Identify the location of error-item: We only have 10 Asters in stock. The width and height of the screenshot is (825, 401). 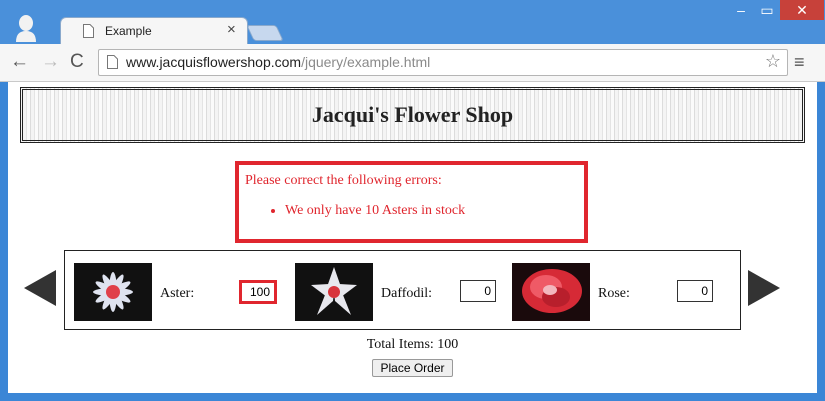
(375, 211).